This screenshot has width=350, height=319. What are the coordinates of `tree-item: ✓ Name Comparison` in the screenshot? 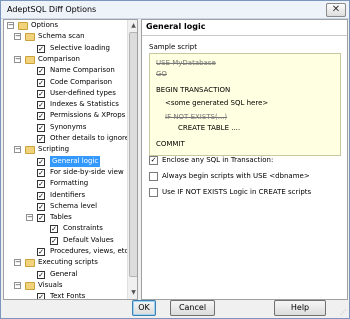 It's located at (65, 70).